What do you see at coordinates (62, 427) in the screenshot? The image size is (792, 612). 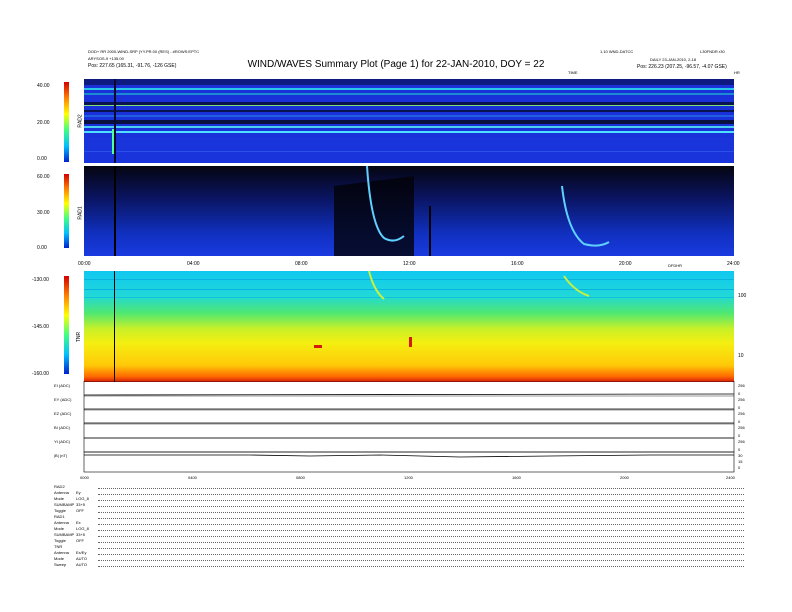 I see `hk-label-3: BI (ADC)` at bounding box center [62, 427].